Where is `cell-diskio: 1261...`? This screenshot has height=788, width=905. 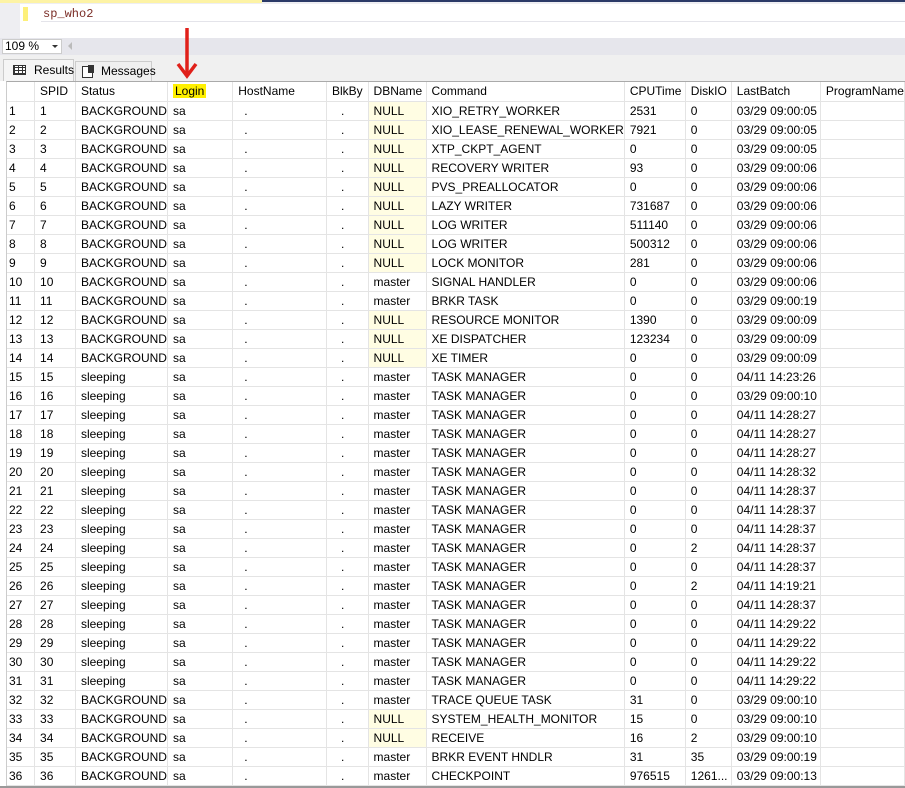 cell-diskio: 1261... is located at coordinates (708, 776).